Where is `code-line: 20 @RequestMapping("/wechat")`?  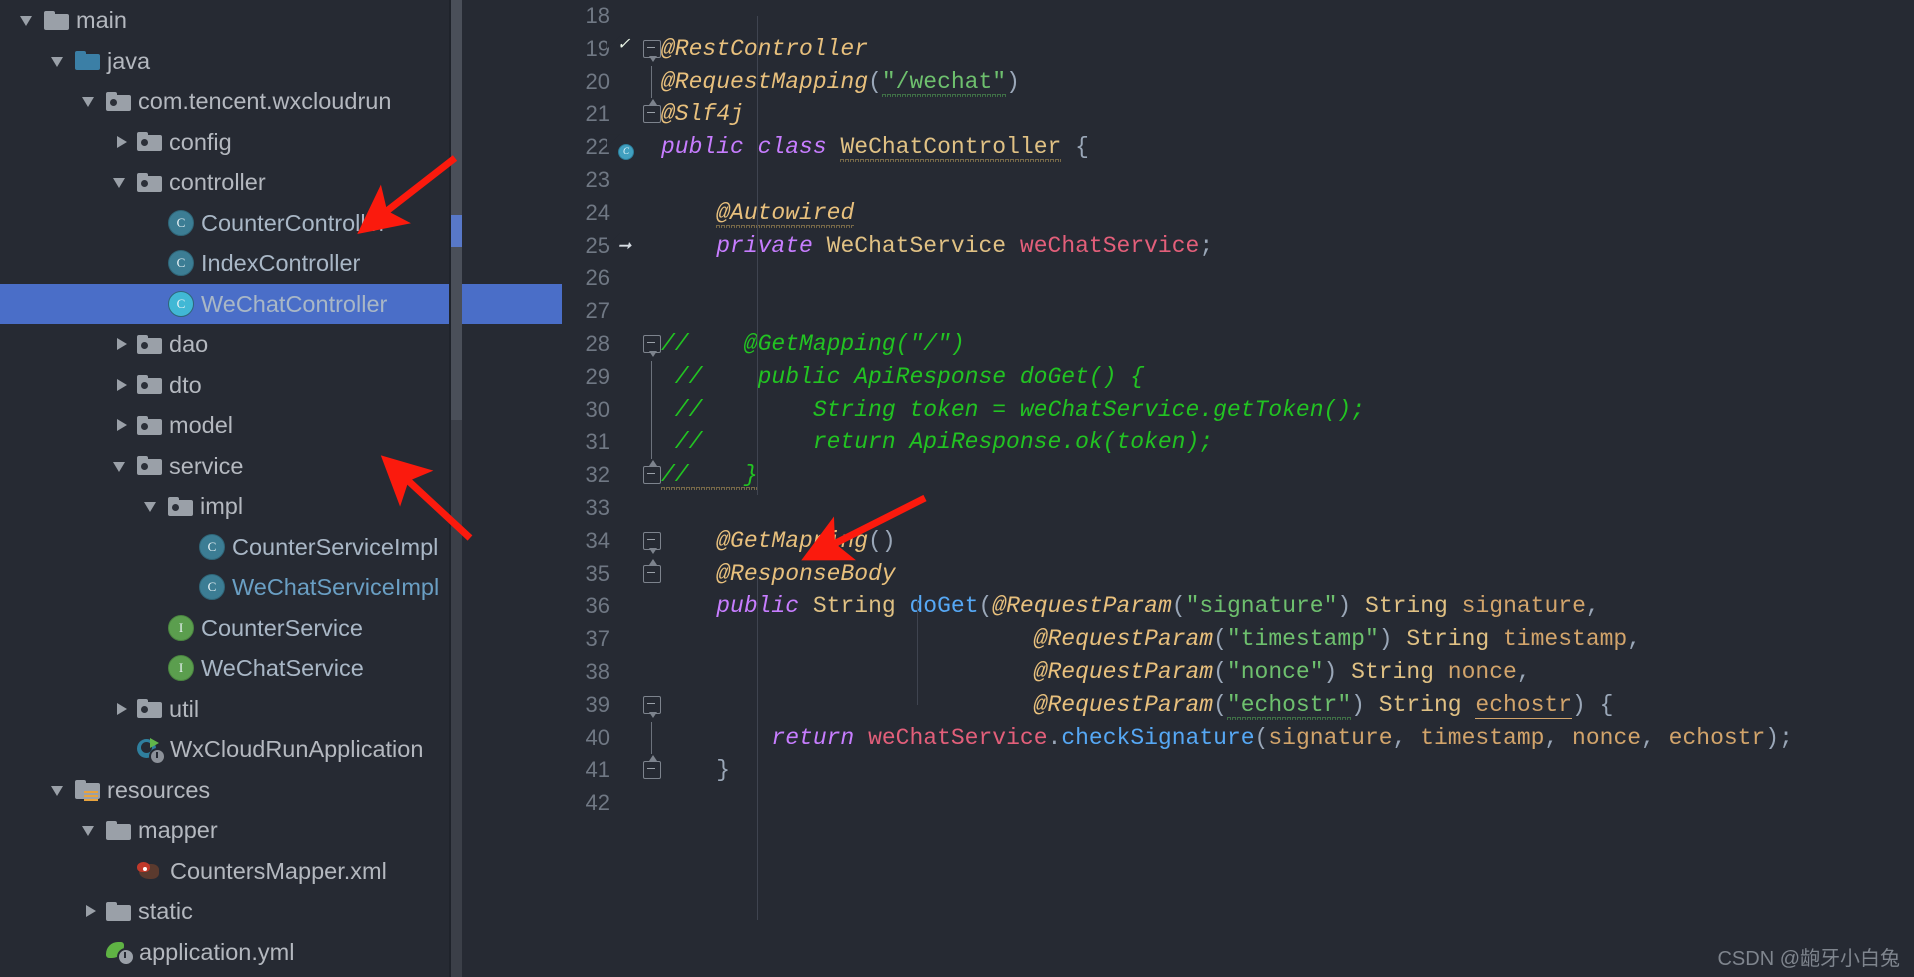
code-line: 20 @RequestMapping("/wechat") is located at coordinates (1238, 82).